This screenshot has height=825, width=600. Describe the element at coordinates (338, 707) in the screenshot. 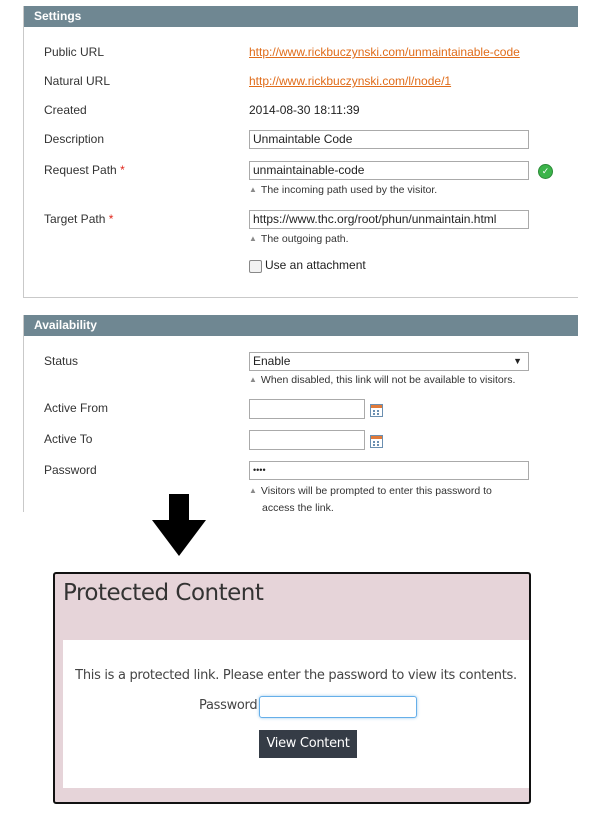

I see `protected-password-input` at that location.